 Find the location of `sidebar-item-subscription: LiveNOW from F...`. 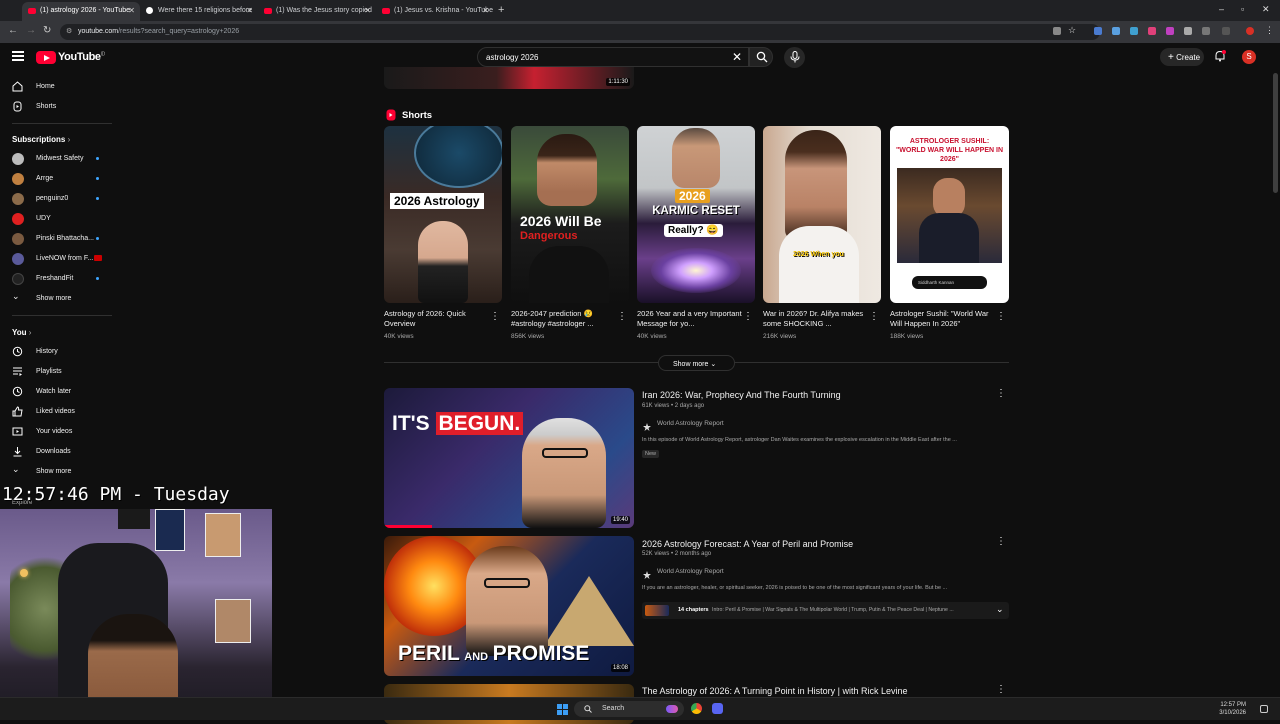

sidebar-item-subscription: LiveNOW from F... is located at coordinates (56, 259).